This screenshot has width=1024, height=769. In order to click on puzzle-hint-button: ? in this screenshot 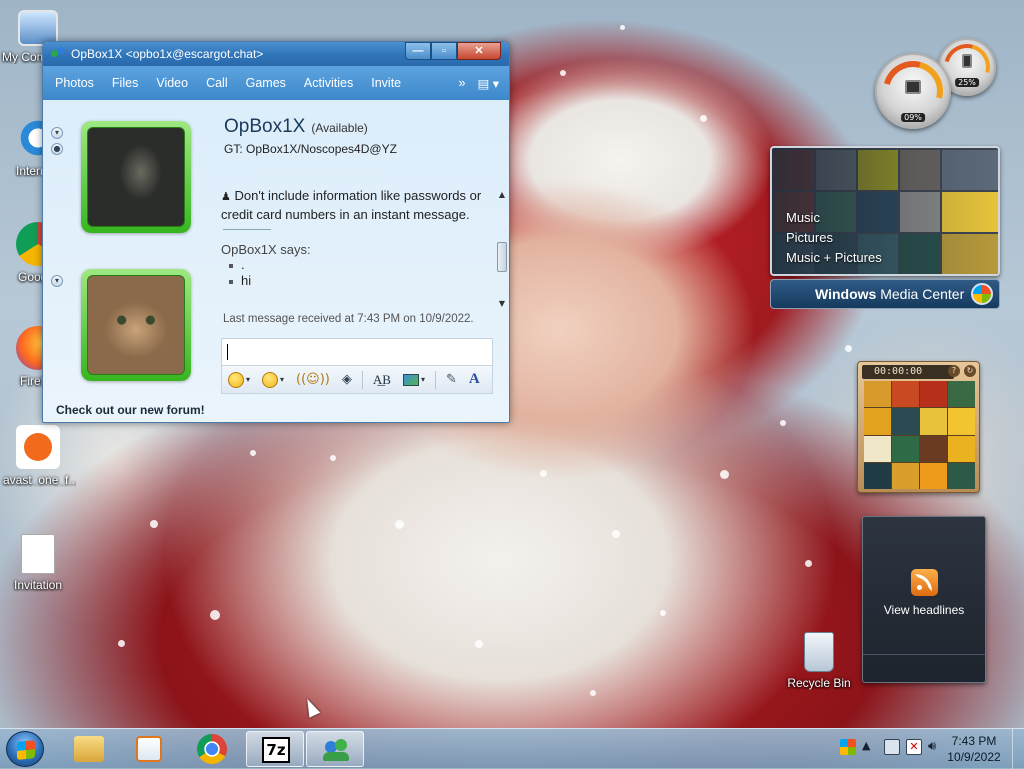, I will do `click(954, 371)`.